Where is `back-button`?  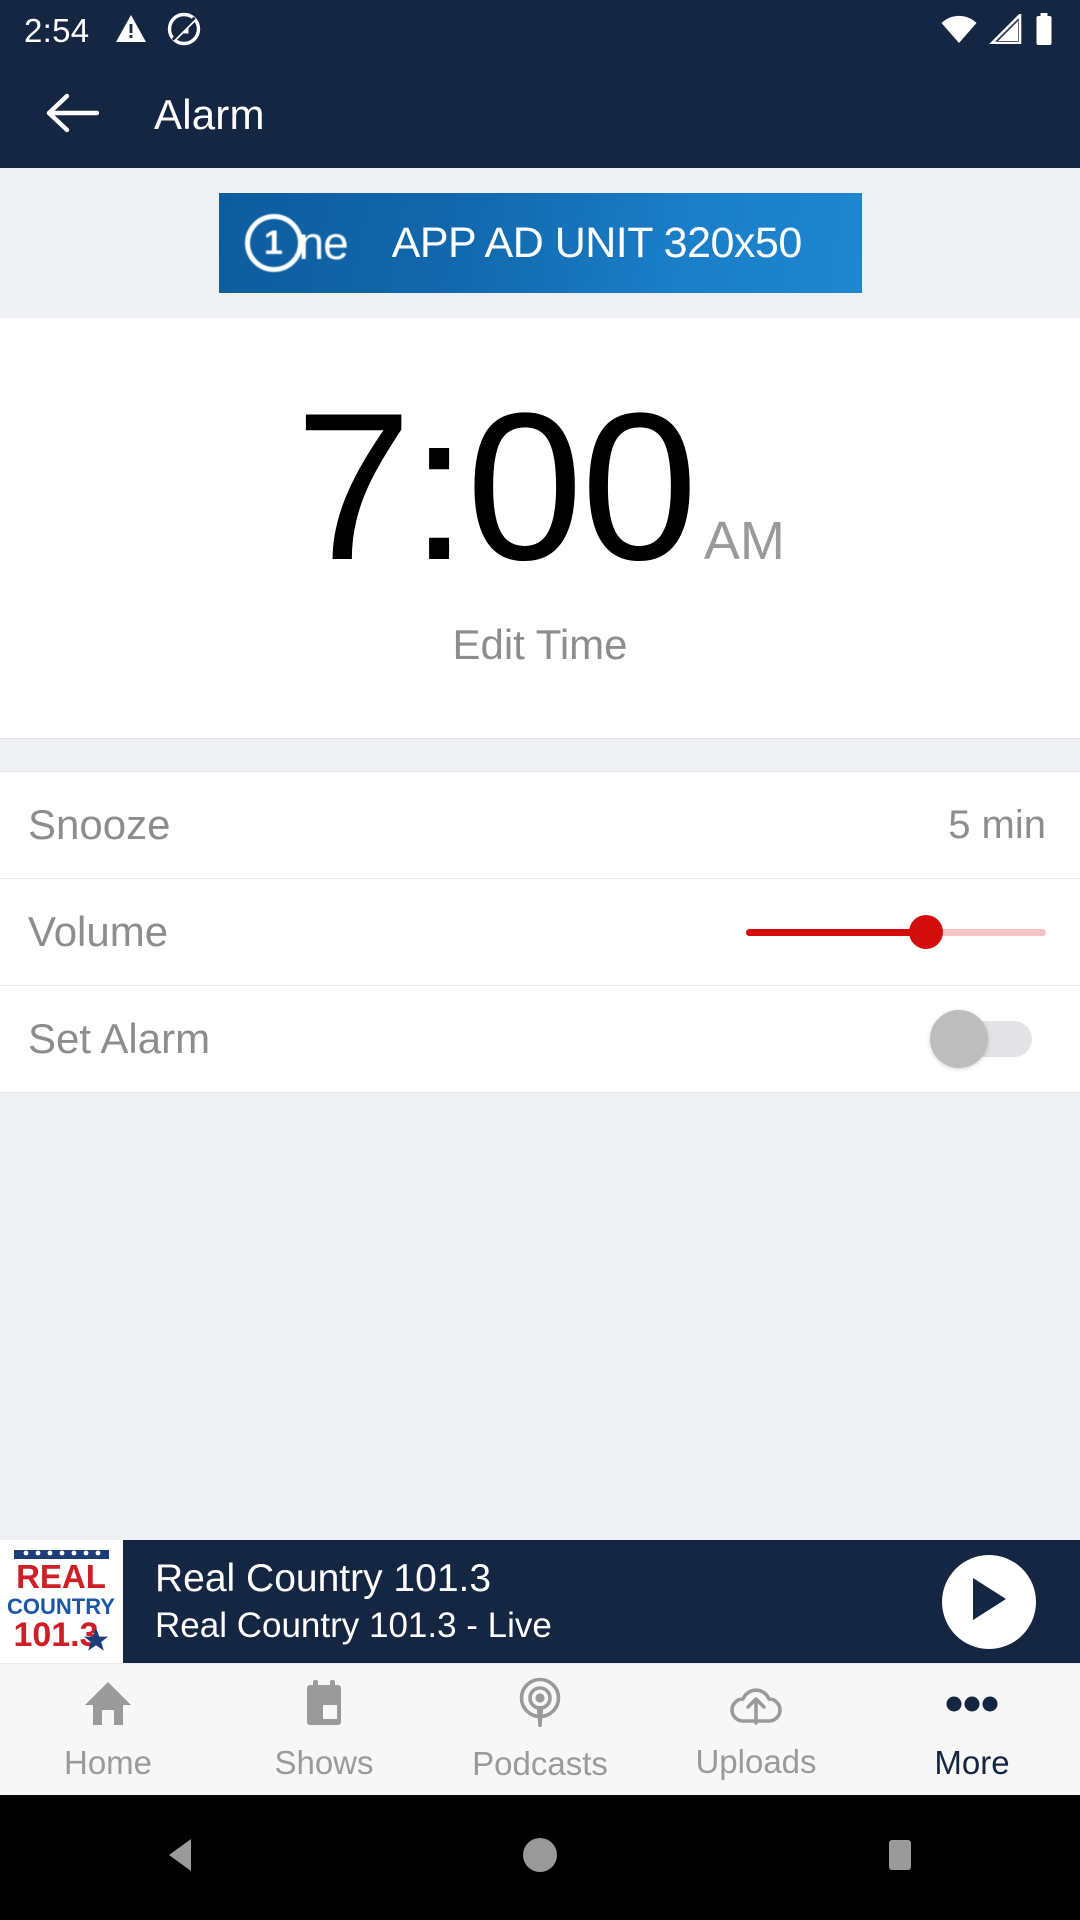 back-button is located at coordinates (72, 115).